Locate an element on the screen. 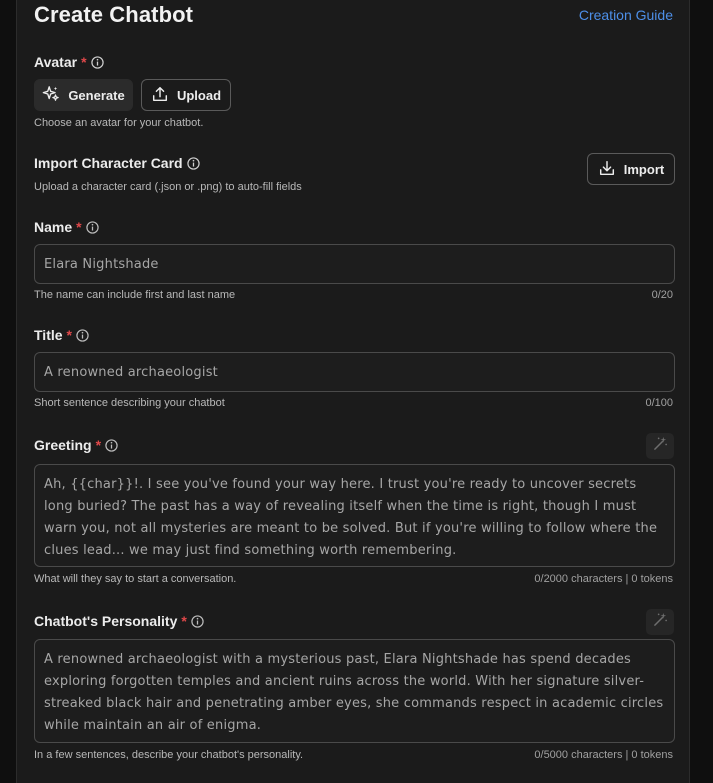 This screenshot has height=783, width=713. generate-label: Generate is located at coordinates (96, 95).